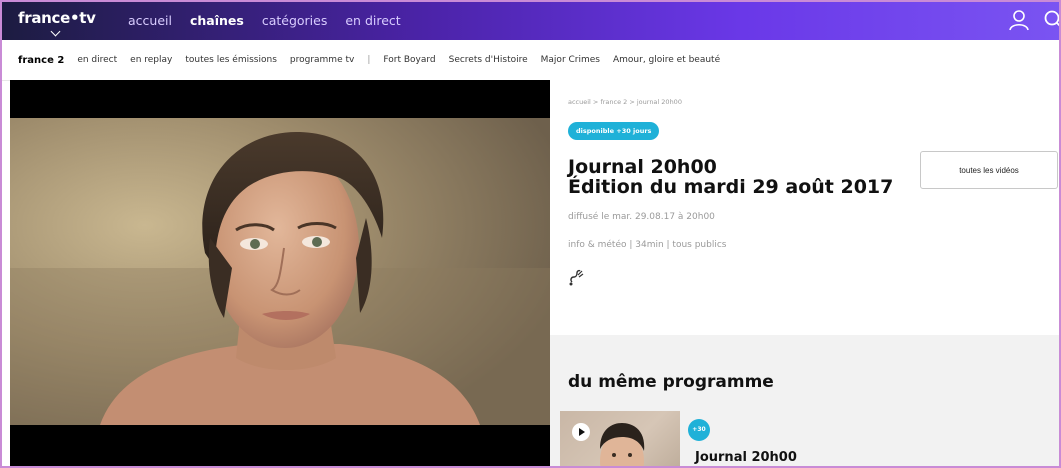  What do you see at coordinates (625, 102) in the screenshot?
I see `breadcrumb: accueil > france 2 > journal 20h00` at bounding box center [625, 102].